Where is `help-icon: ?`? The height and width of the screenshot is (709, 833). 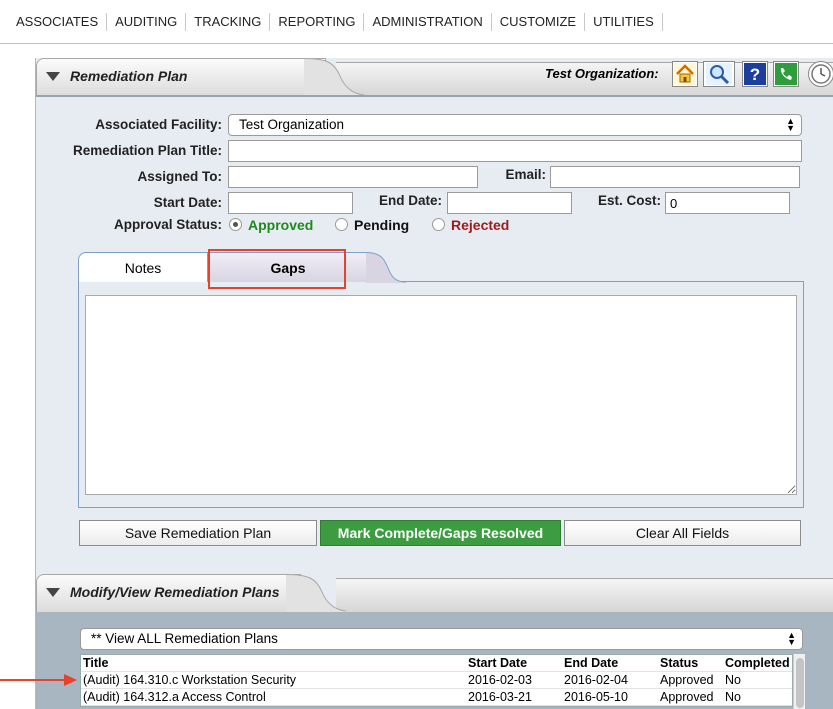
help-icon: ? is located at coordinates (755, 74).